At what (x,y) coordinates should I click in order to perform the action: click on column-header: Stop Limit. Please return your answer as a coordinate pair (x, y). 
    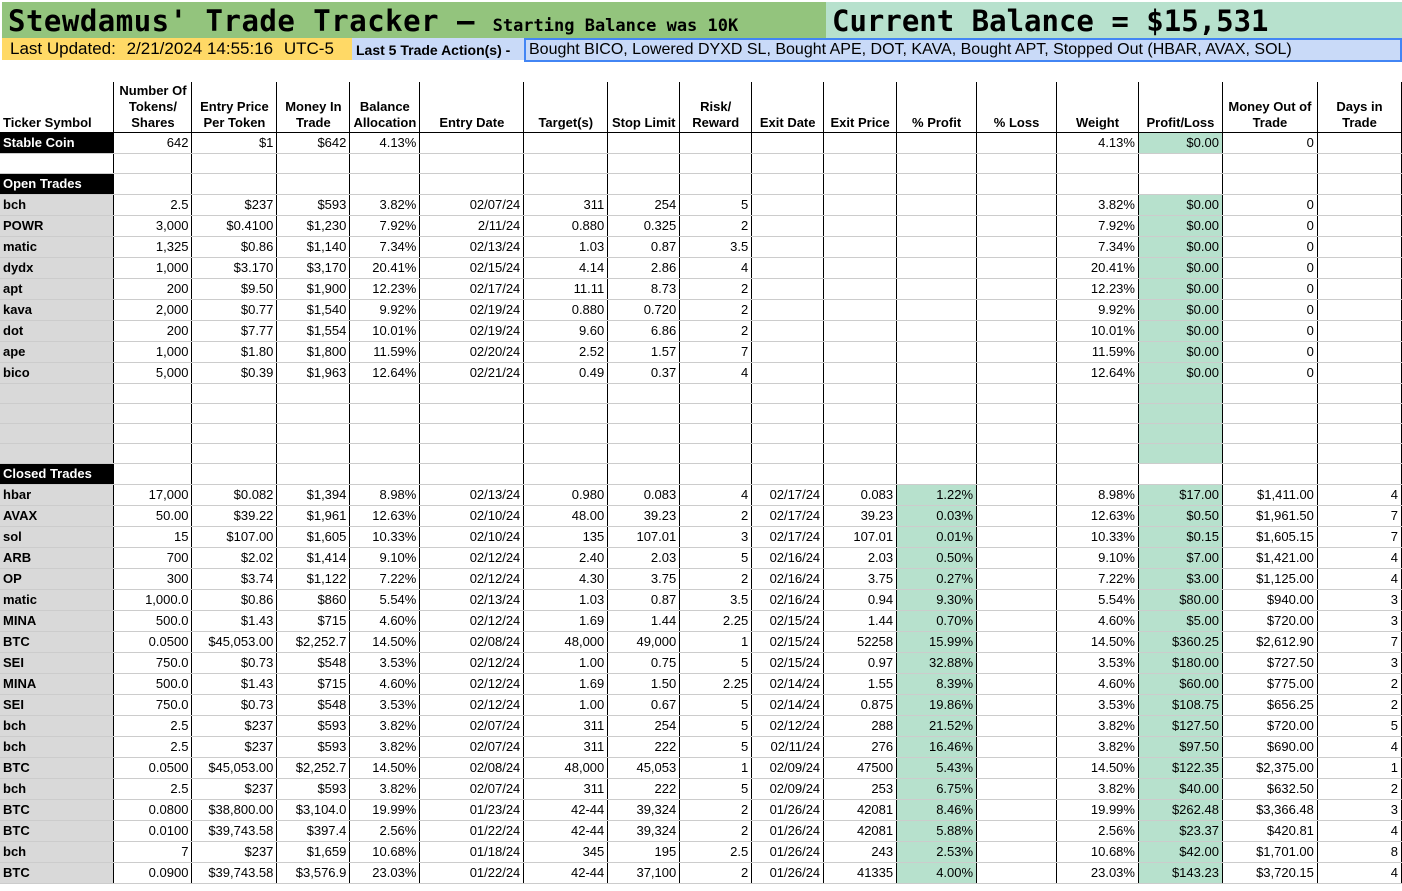
    Looking at the image, I should click on (644, 107).